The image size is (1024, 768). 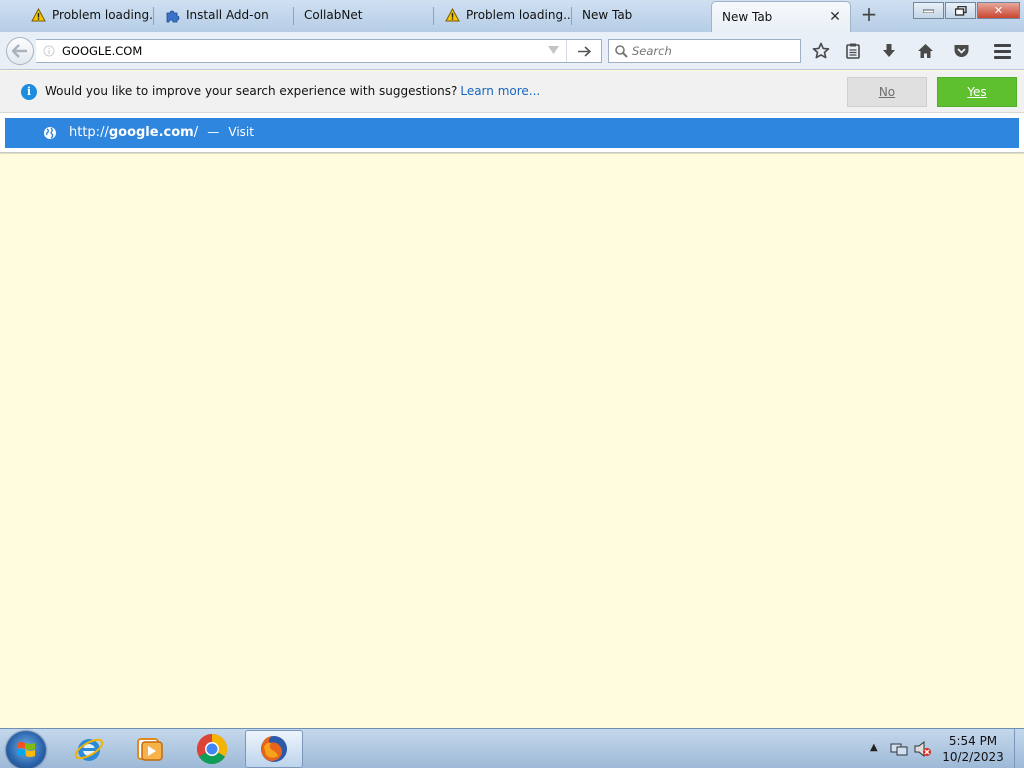 I want to click on suggestion-url-host: google.com, so click(x=151, y=132).